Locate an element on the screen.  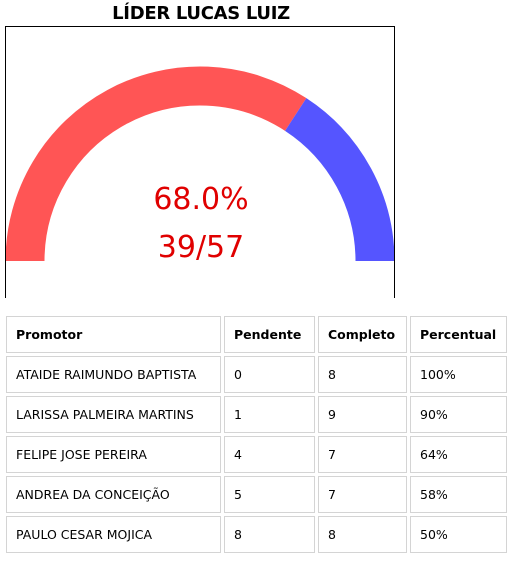
table-row: LARISSA PALMEIRA MARTINS 1 9 90% is located at coordinates (256, 414).